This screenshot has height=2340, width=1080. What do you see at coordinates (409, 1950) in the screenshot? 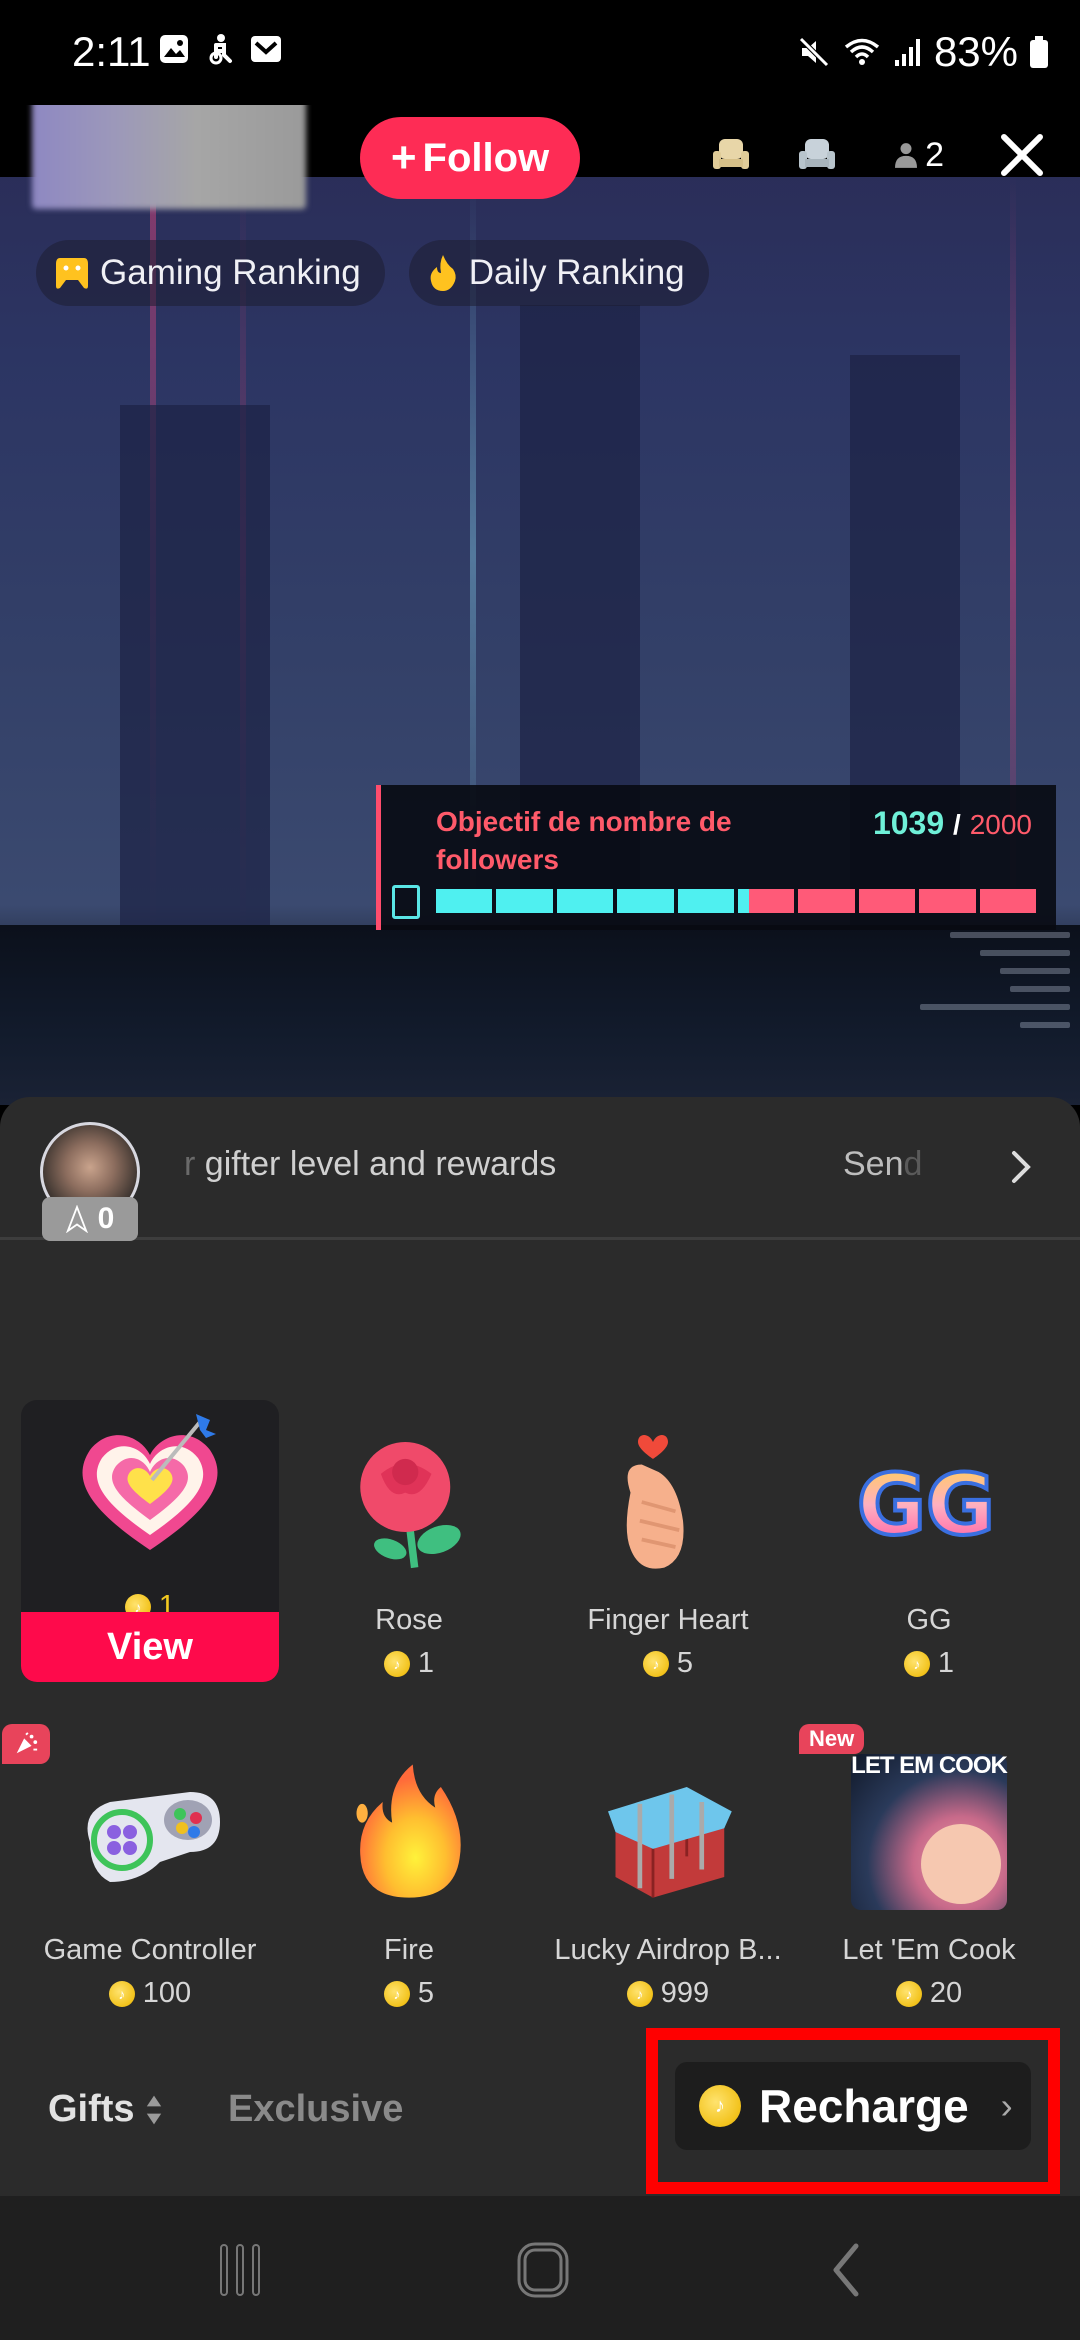
I see `gift-name: Fire` at bounding box center [409, 1950].